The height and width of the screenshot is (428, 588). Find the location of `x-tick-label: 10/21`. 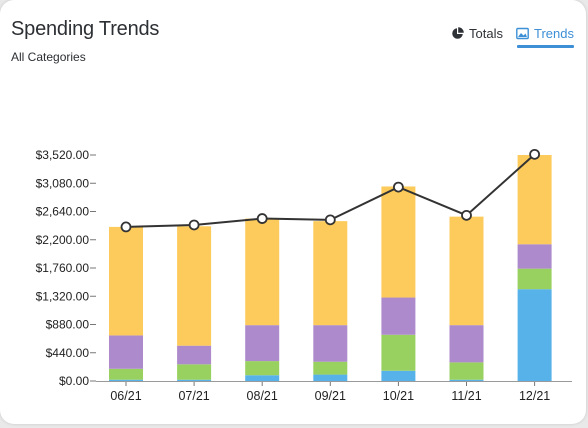

x-tick-label: 10/21 is located at coordinates (398, 396).